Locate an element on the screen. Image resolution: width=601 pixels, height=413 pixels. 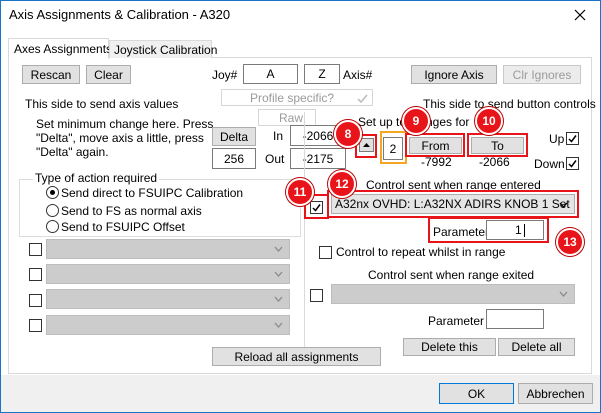
annotation-11: 11 is located at coordinates (300, 192).